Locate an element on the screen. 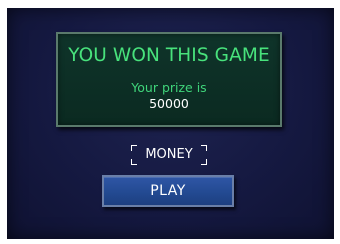  prize-label: Your prize is is located at coordinates (169, 87).